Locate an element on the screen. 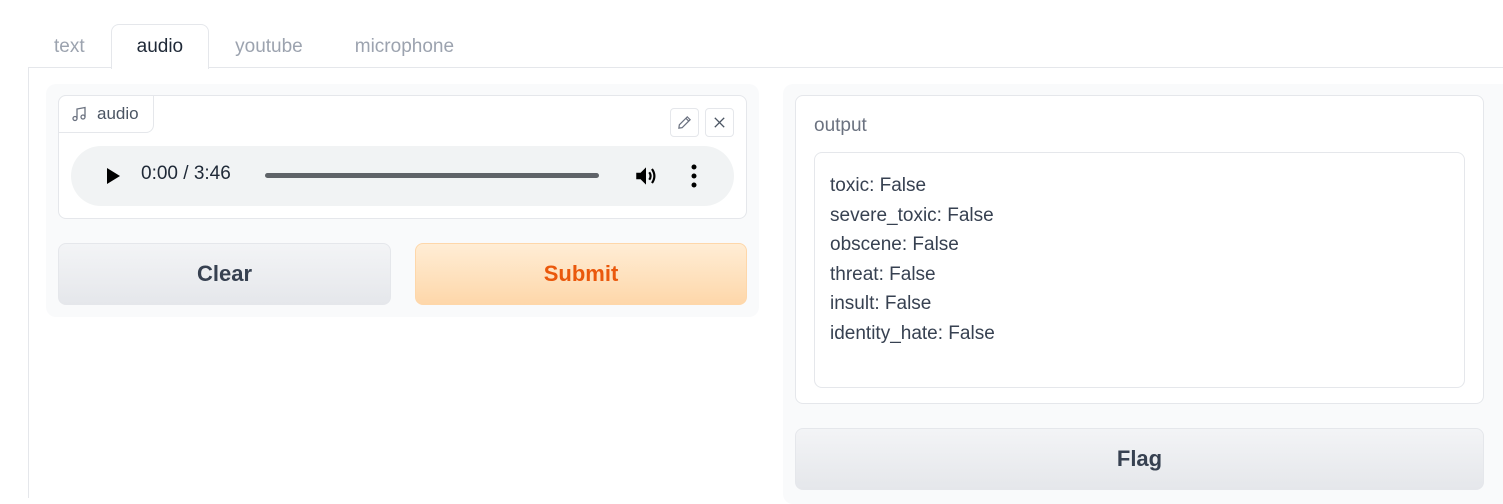 This screenshot has height=504, width=1503. pencil-icon is located at coordinates (684, 122).